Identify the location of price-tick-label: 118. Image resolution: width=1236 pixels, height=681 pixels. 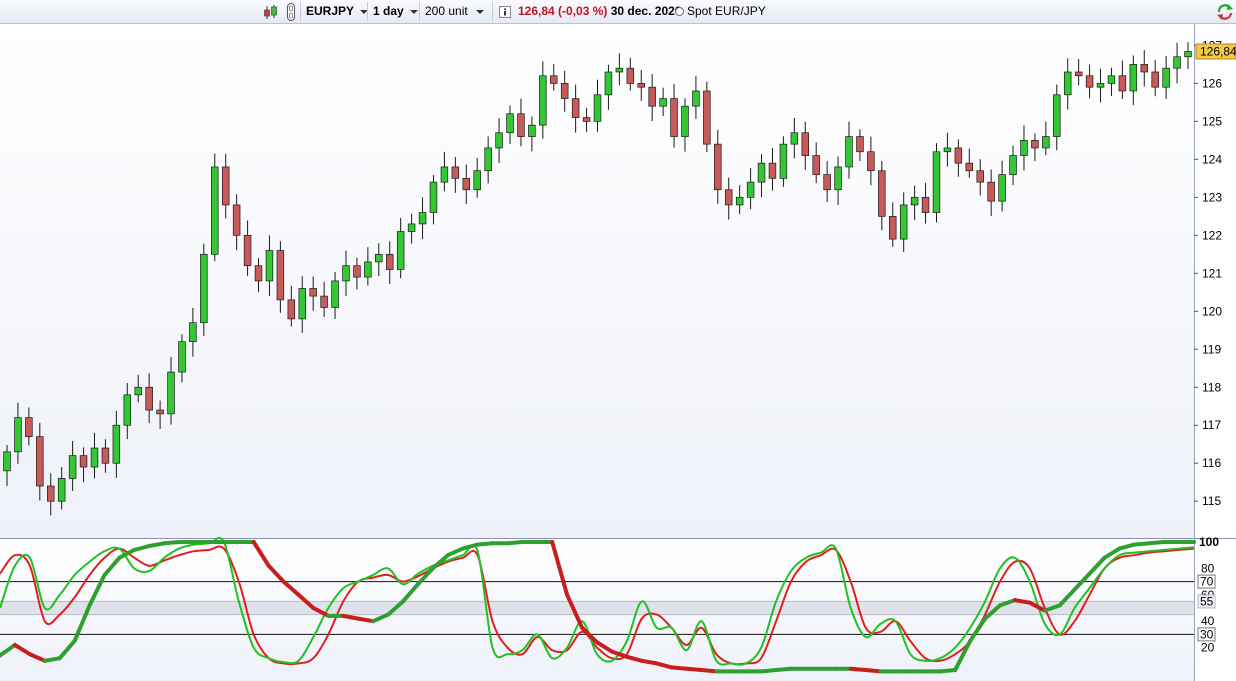
(1211, 387).